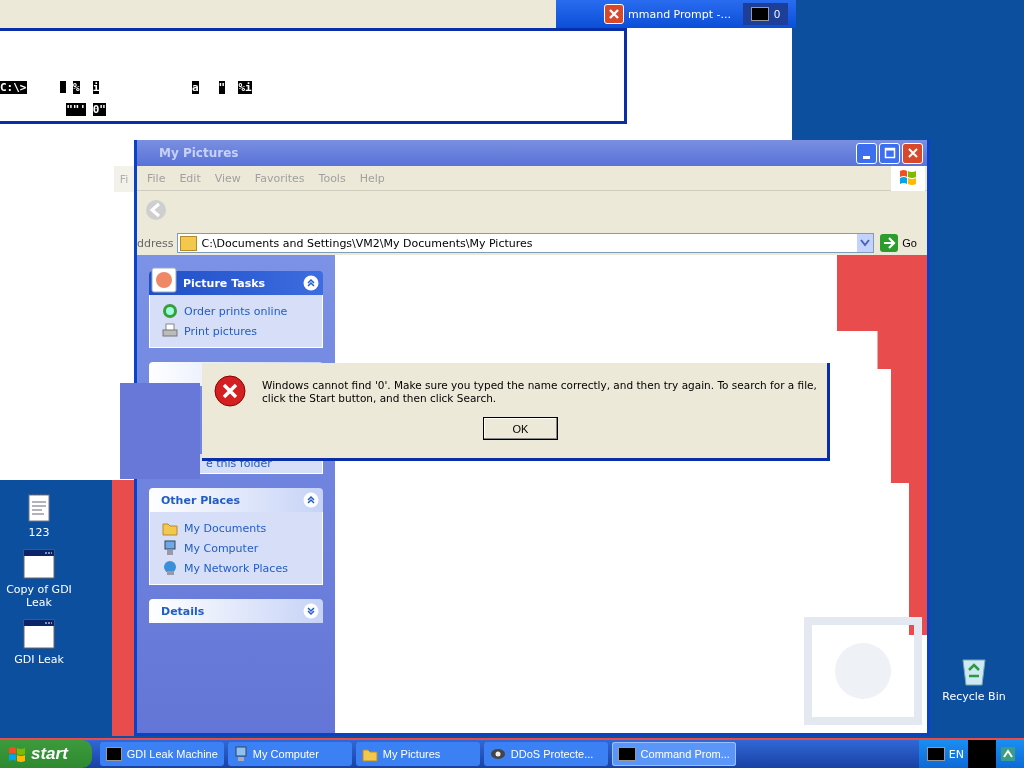 The height and width of the screenshot is (768, 1024). What do you see at coordinates (220, 331) in the screenshot?
I see `task-link: Print pictures` at bounding box center [220, 331].